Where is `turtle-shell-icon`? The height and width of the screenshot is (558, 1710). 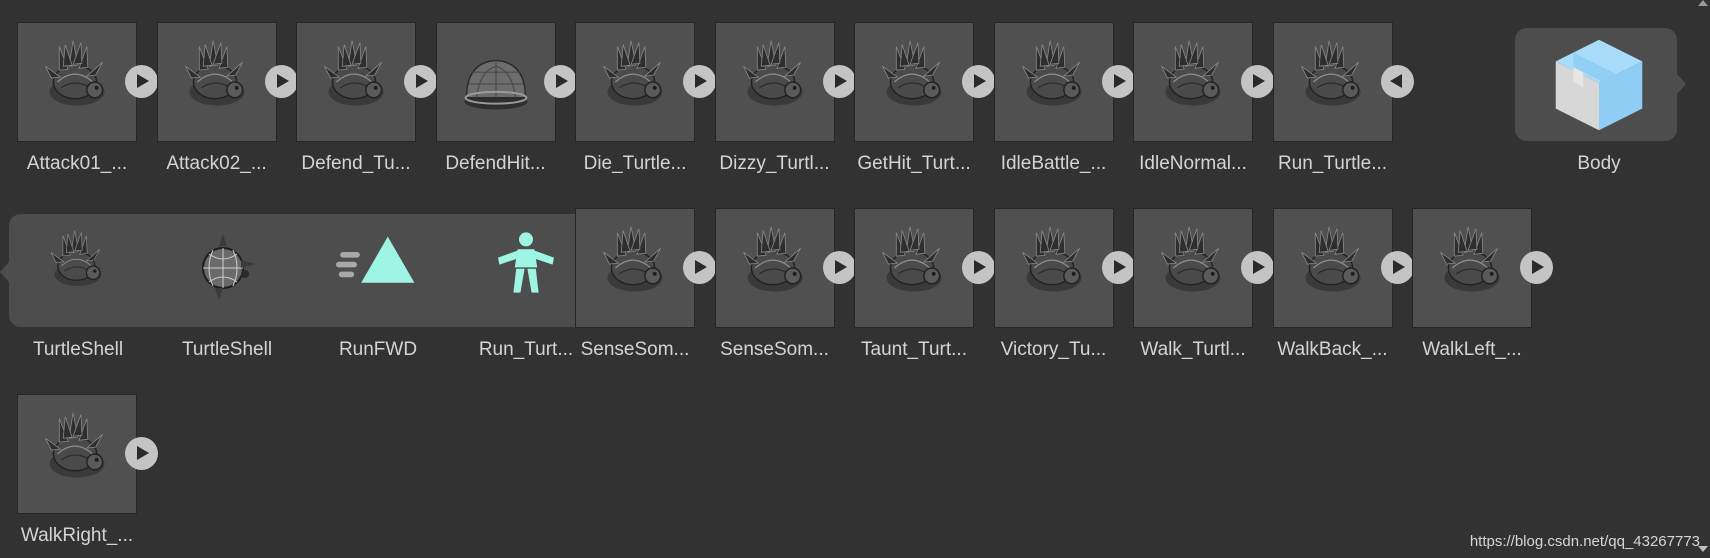 turtle-shell-icon is located at coordinates (78, 266).